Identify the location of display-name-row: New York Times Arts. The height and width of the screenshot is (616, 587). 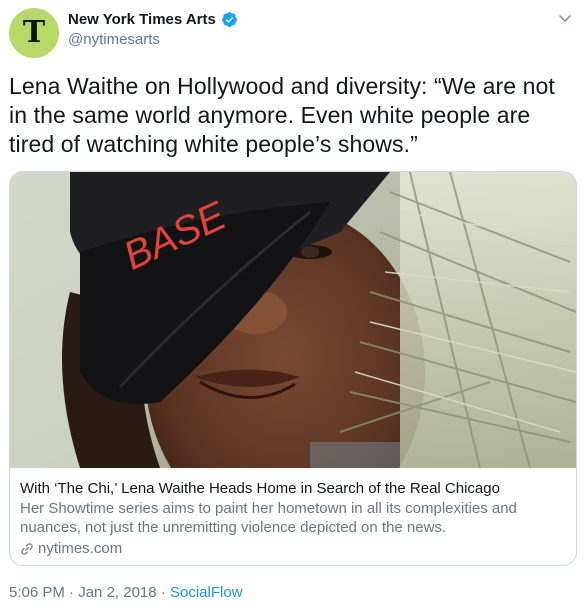
(153, 19).